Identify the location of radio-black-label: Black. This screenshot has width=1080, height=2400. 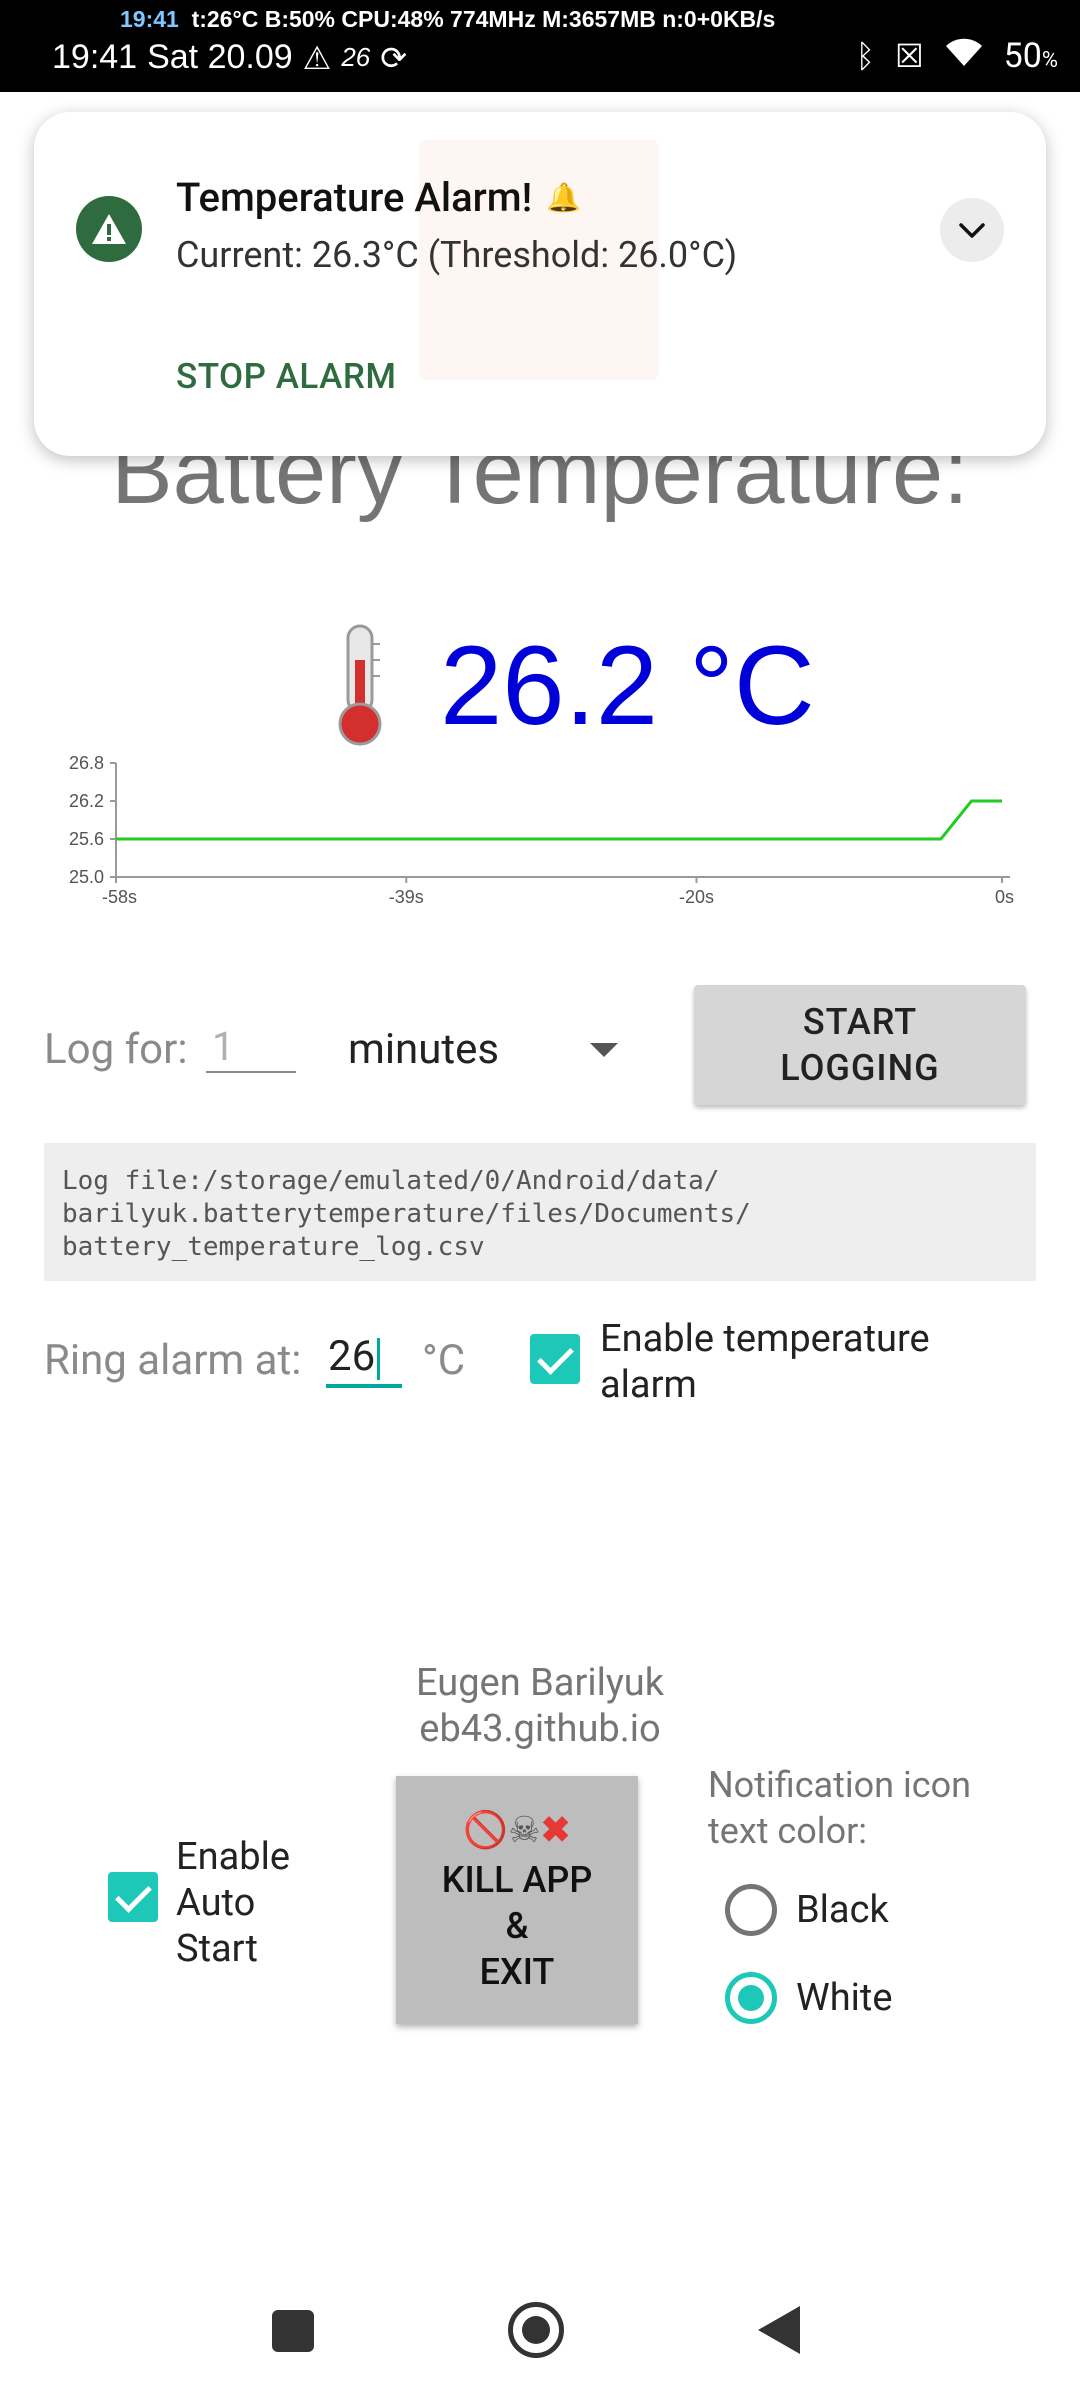
(842, 1910).